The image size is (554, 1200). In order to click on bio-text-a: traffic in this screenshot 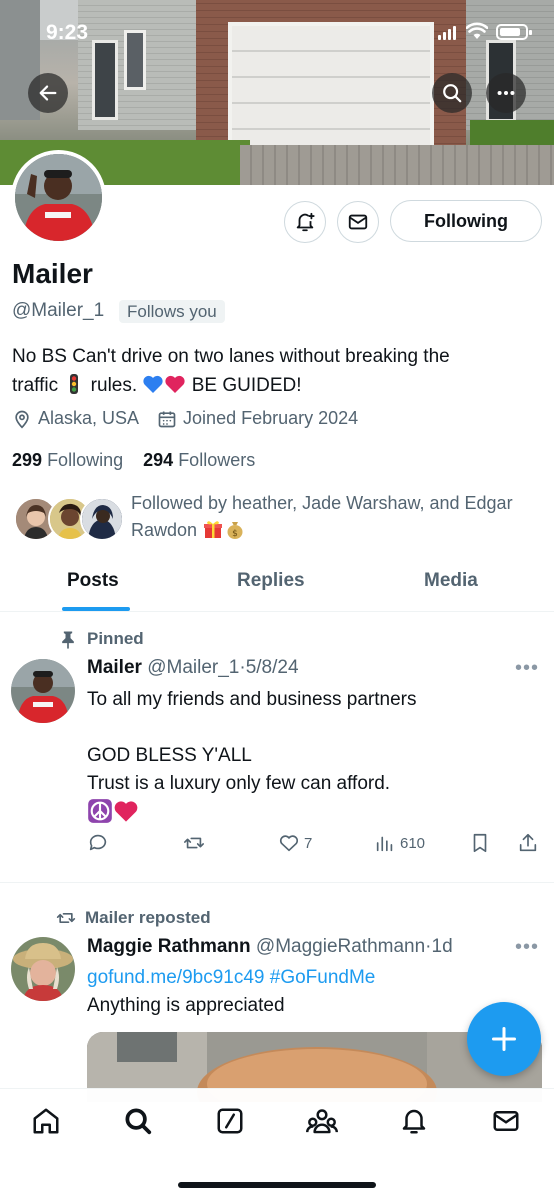, I will do `click(35, 385)`.